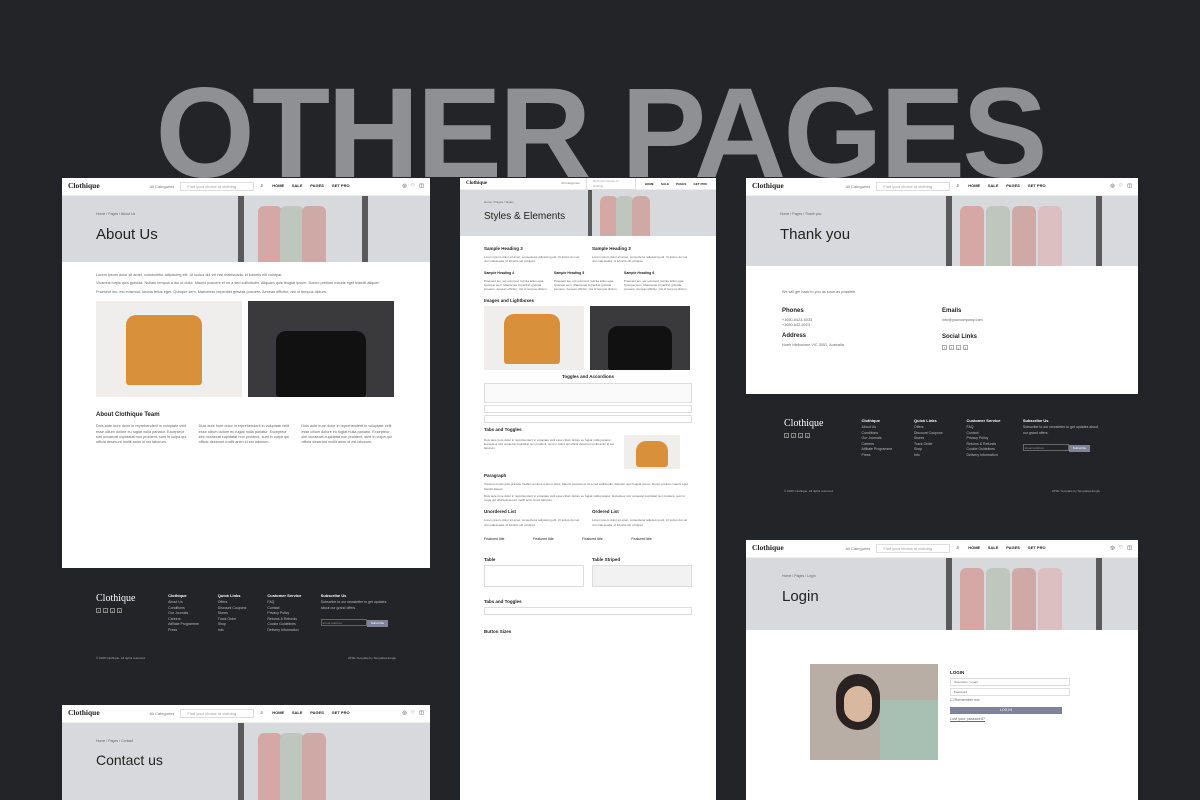 The height and width of the screenshot is (800, 1200). Describe the element at coordinates (569, 272) in the screenshot. I see `sample-heading: Sample Heading 5` at that location.